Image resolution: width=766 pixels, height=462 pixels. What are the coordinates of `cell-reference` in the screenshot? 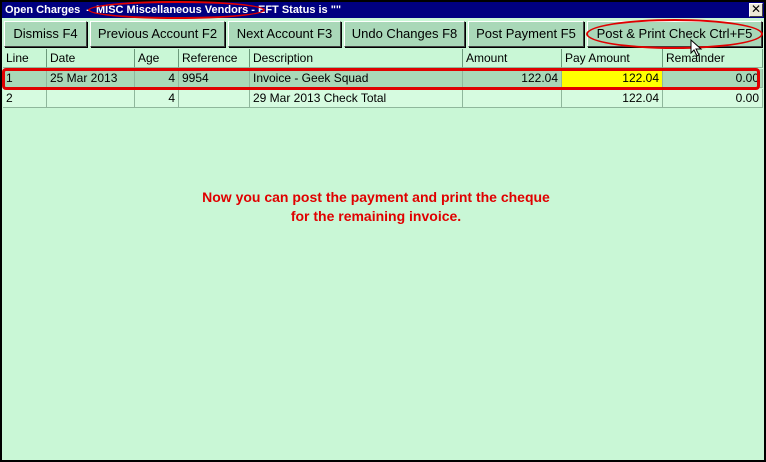 It's located at (214, 98).